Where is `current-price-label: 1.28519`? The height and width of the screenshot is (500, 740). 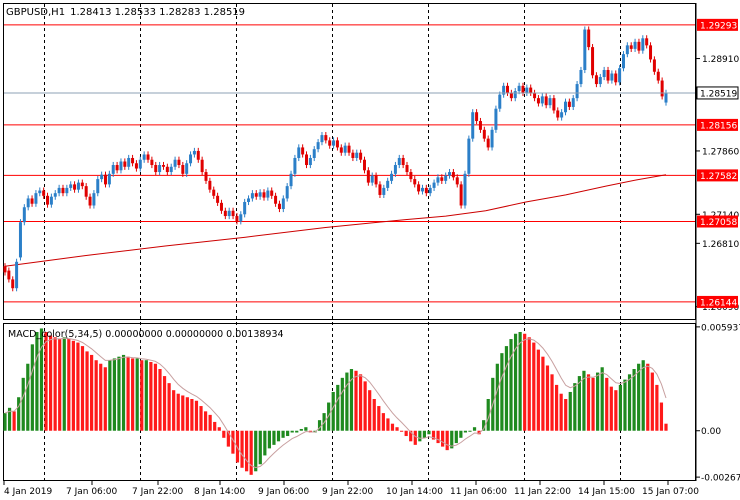 current-price-label: 1.28519 is located at coordinates (718, 94).